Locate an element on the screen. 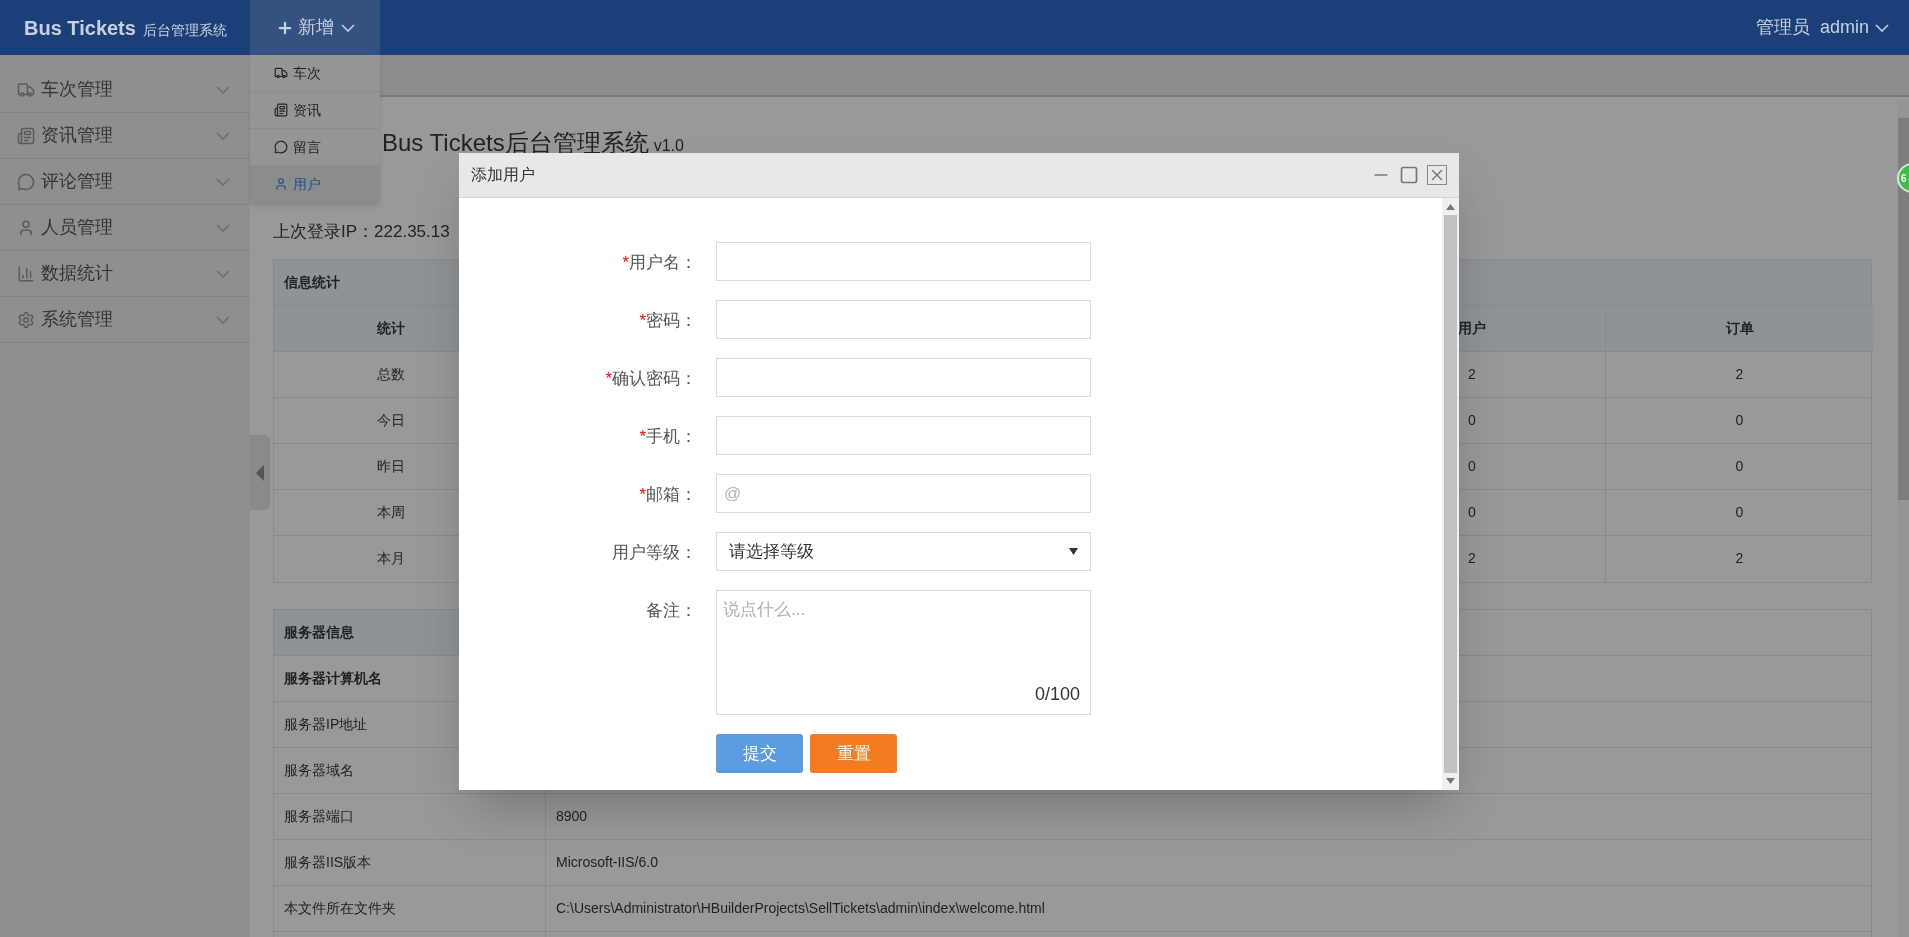 The width and height of the screenshot is (1909, 937). dialog-title: 添加用户 is located at coordinates (503, 175).